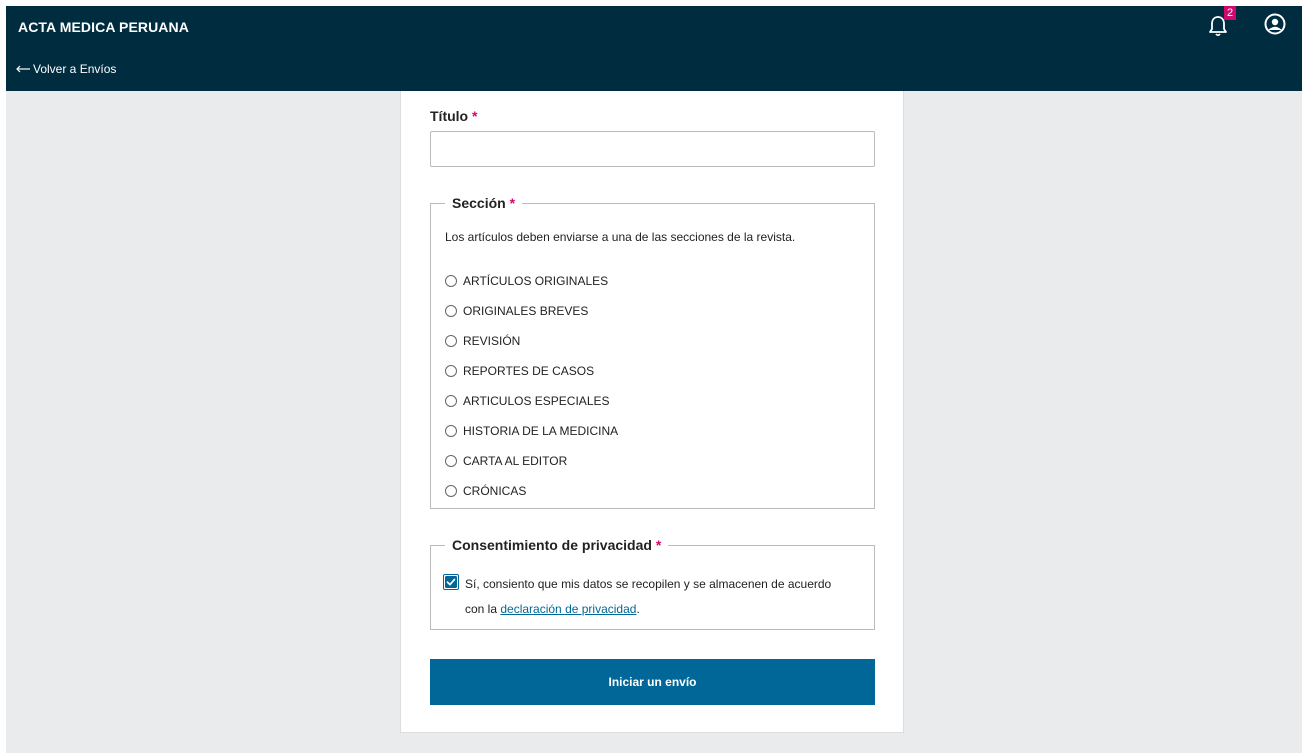 The image size is (1302, 753). I want to click on check-icon, so click(451, 582).